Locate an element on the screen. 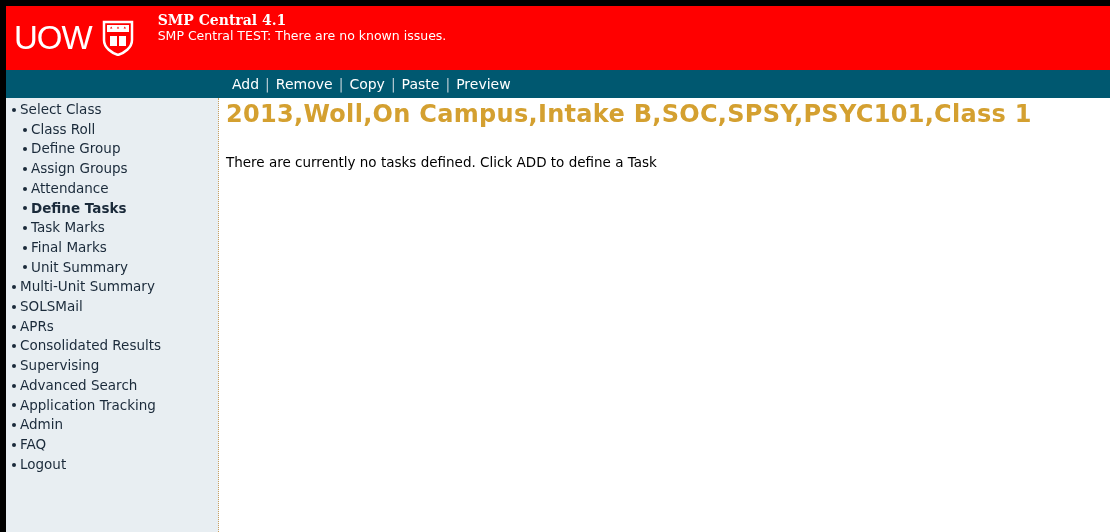 The width and height of the screenshot is (1110, 532). nav-link: Application Tracking is located at coordinates (88, 405).